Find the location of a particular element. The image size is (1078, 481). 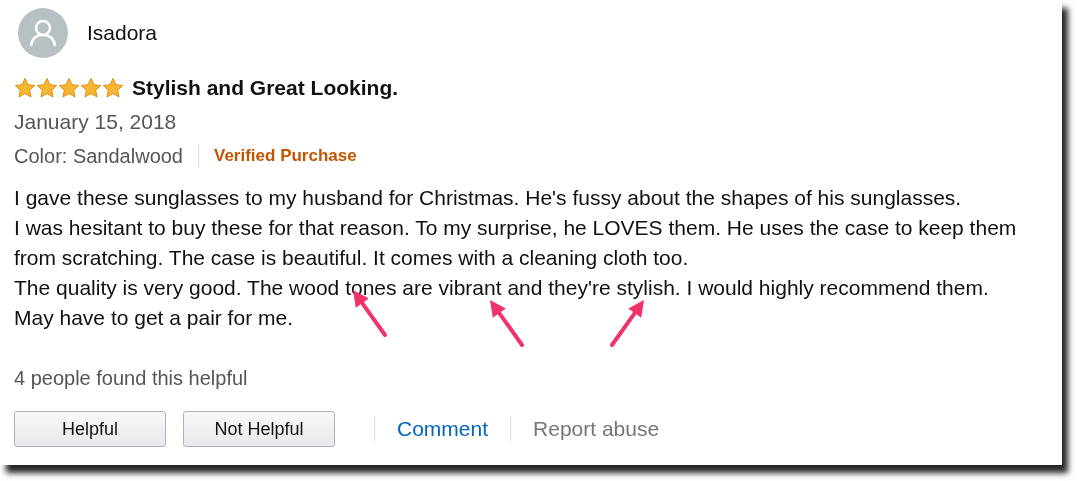

author-name: Isadora is located at coordinates (122, 33).